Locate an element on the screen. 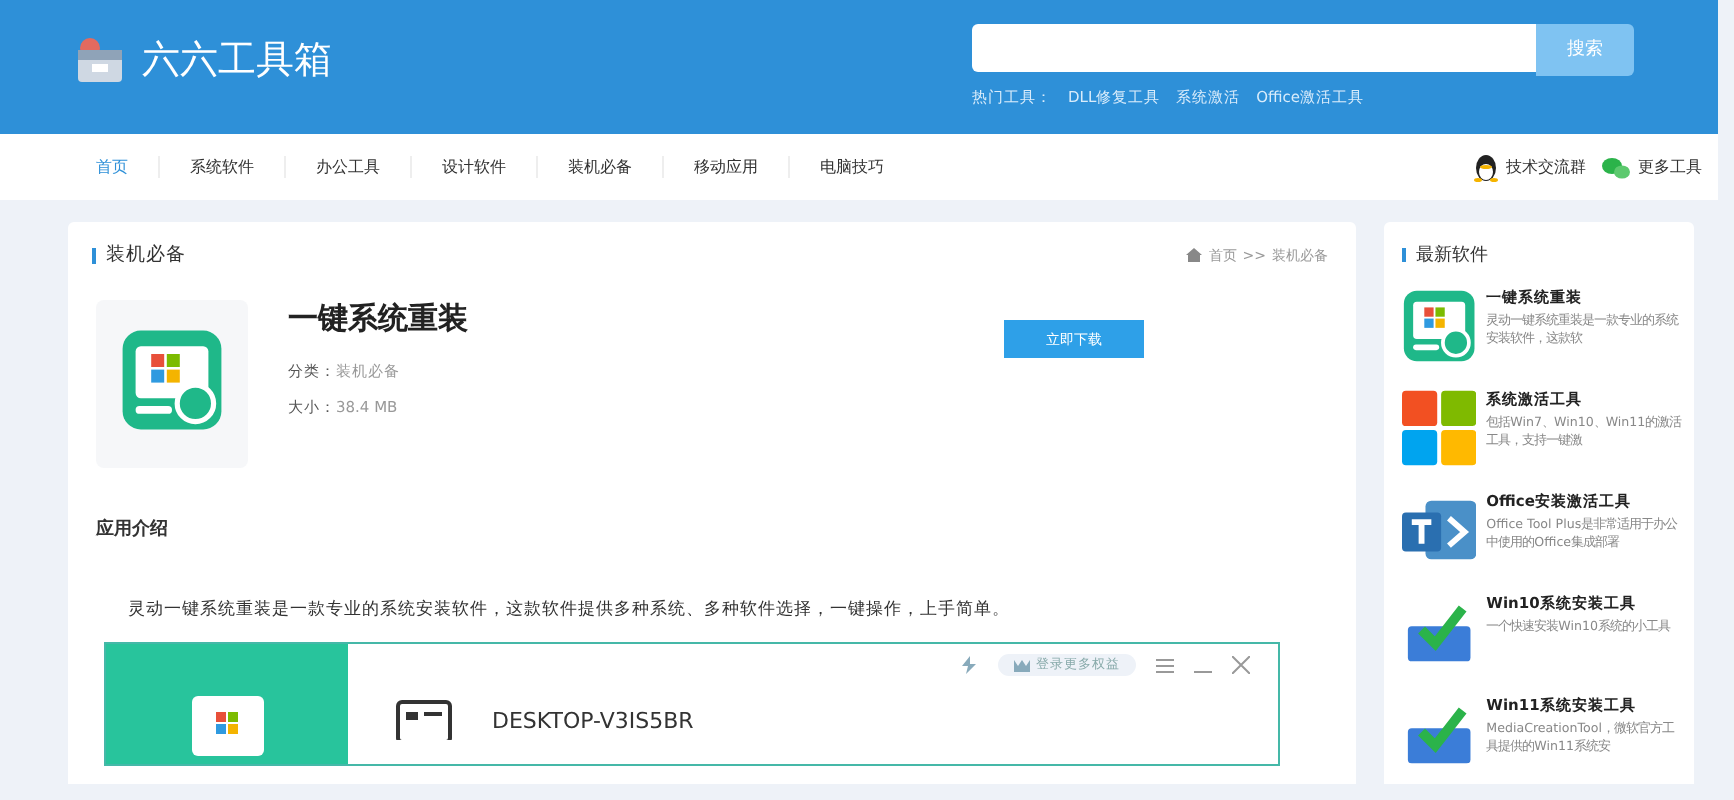 The height and width of the screenshot is (800, 1734). nav-tab: 移动应用 is located at coordinates (725, 167).